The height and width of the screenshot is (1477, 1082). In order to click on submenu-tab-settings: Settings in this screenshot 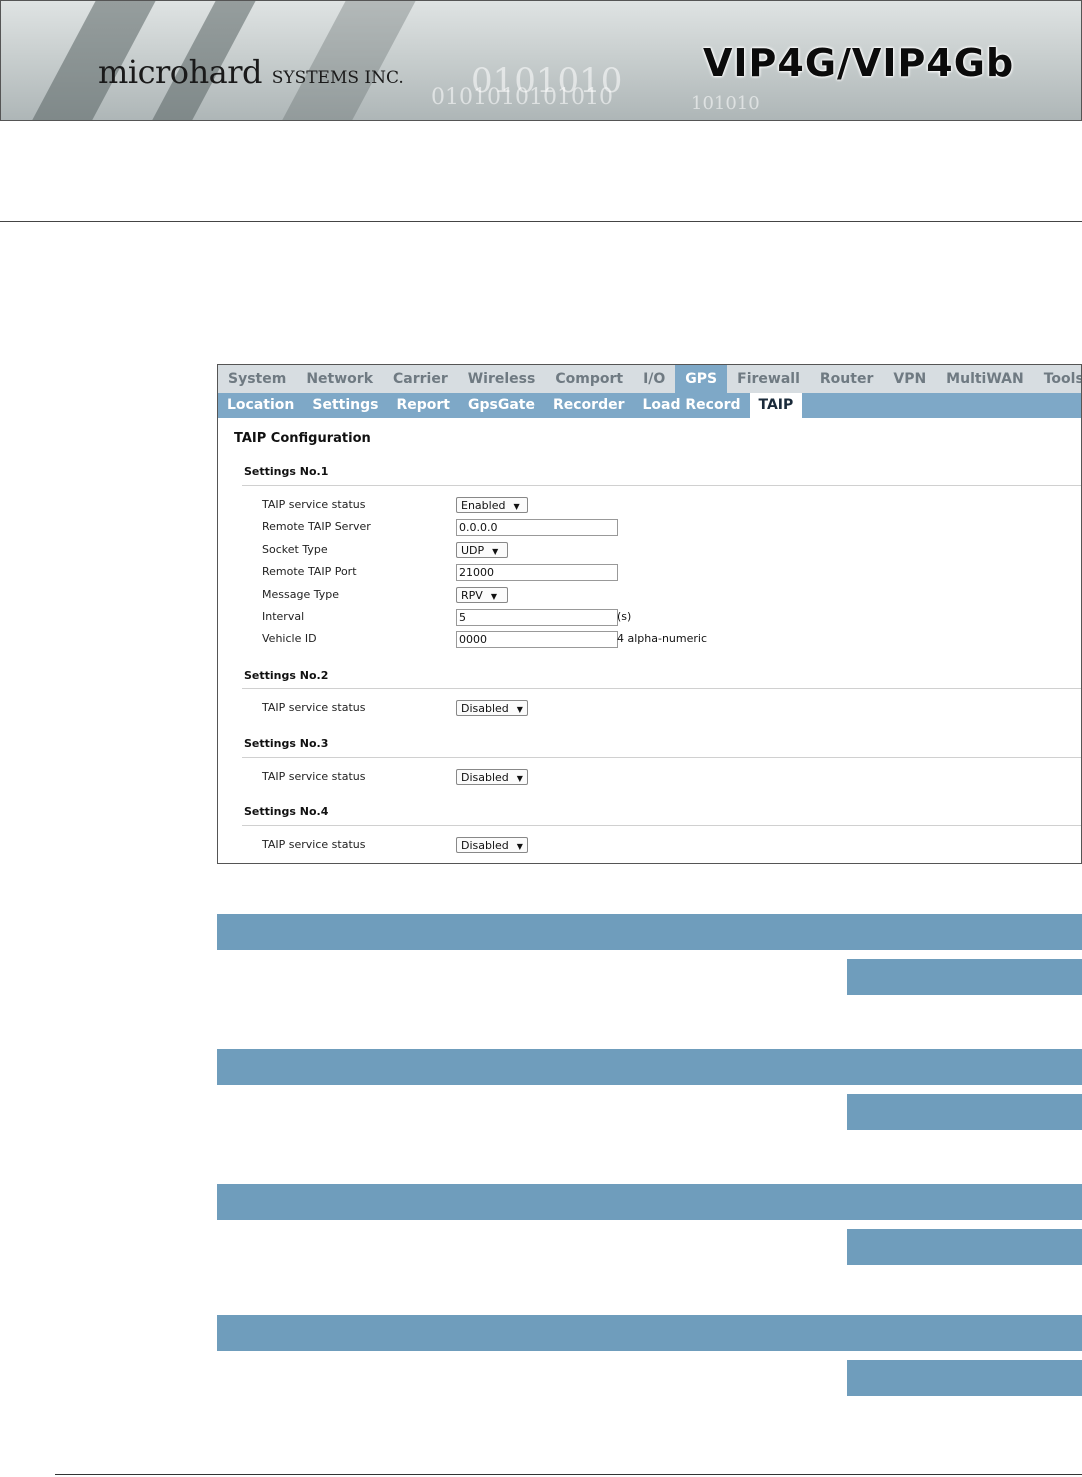, I will do `click(345, 405)`.